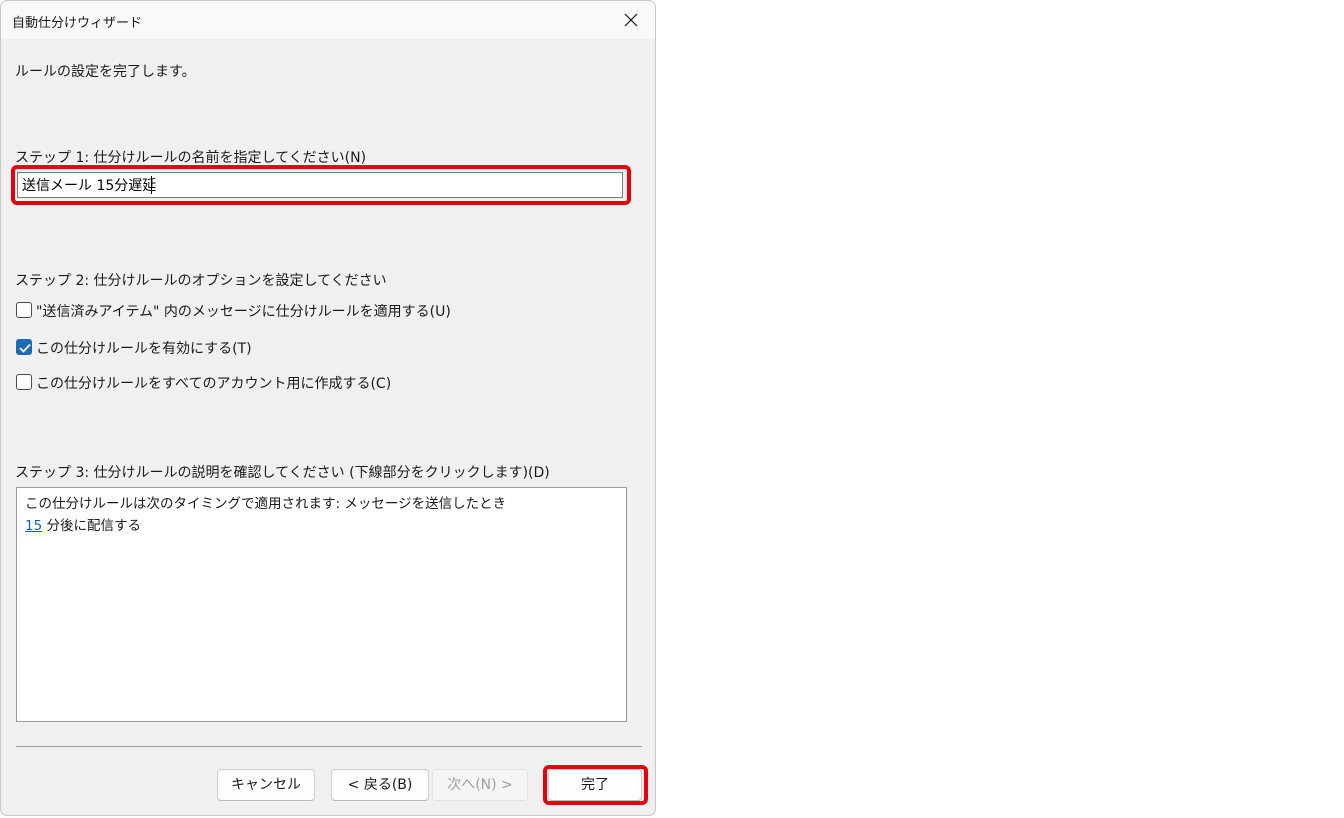 This screenshot has height=818, width=1344. I want to click on close-icon, so click(631, 20).